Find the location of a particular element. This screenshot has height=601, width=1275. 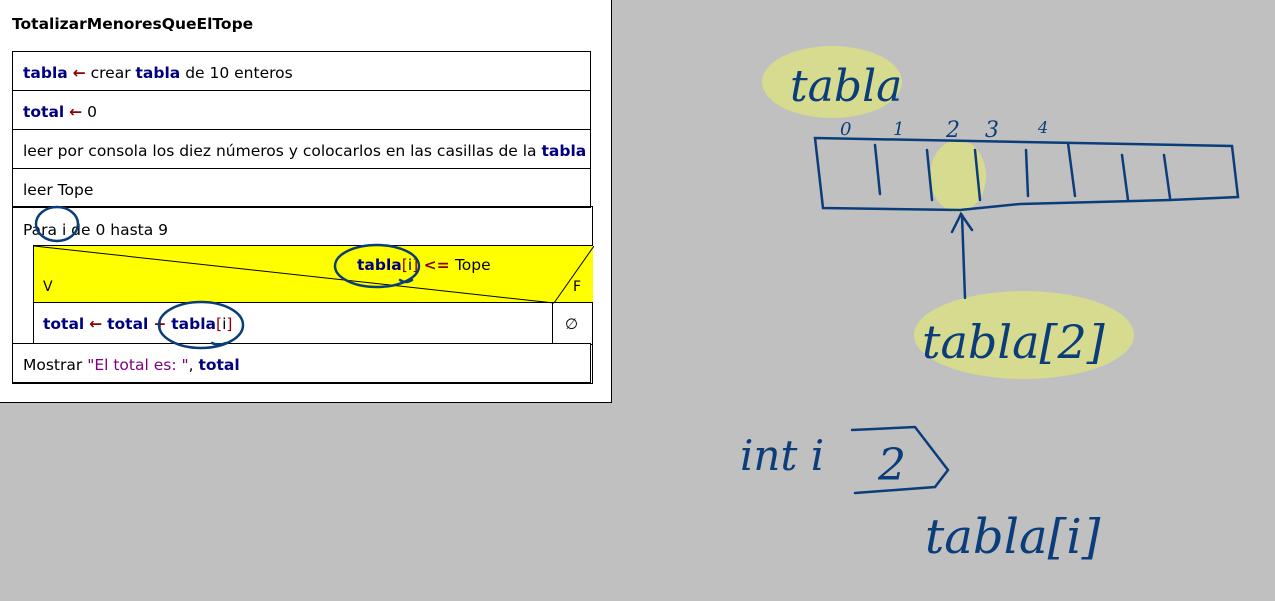

label-tabla: tabla is located at coordinates (846, 86).